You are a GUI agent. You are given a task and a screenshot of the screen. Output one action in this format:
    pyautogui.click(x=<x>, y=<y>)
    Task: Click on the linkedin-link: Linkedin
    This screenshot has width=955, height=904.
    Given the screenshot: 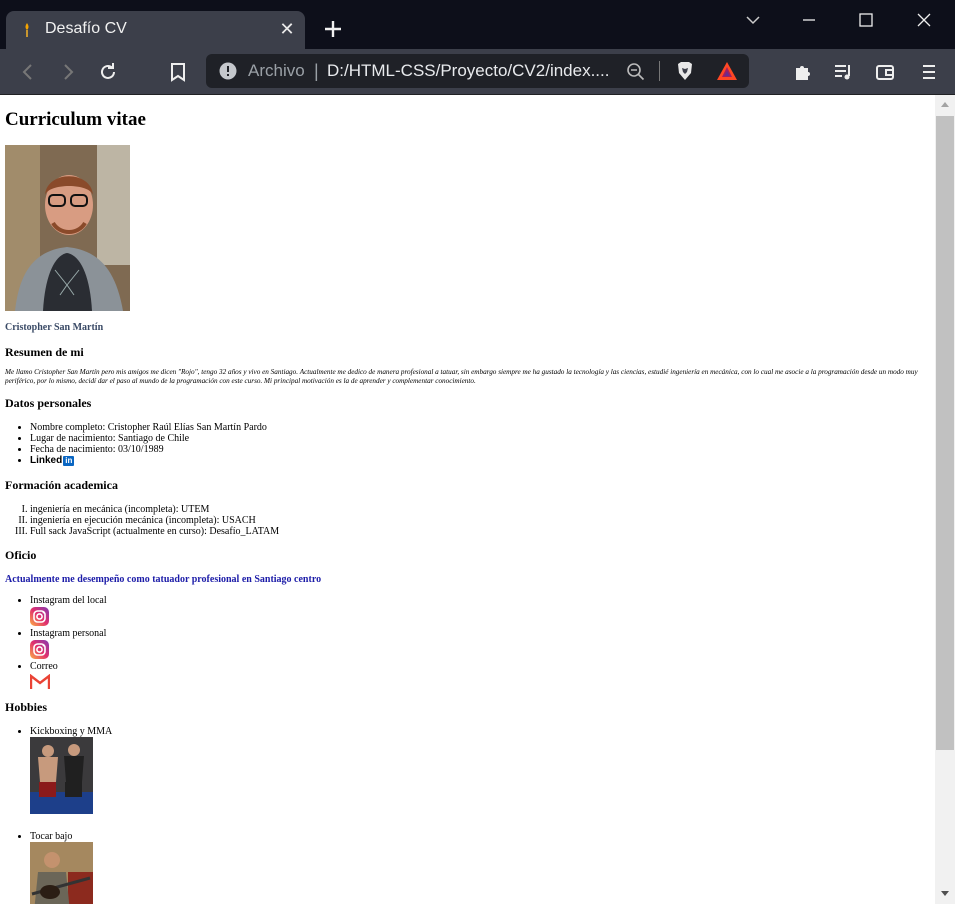 What is the action you would take?
    pyautogui.click(x=52, y=460)
    